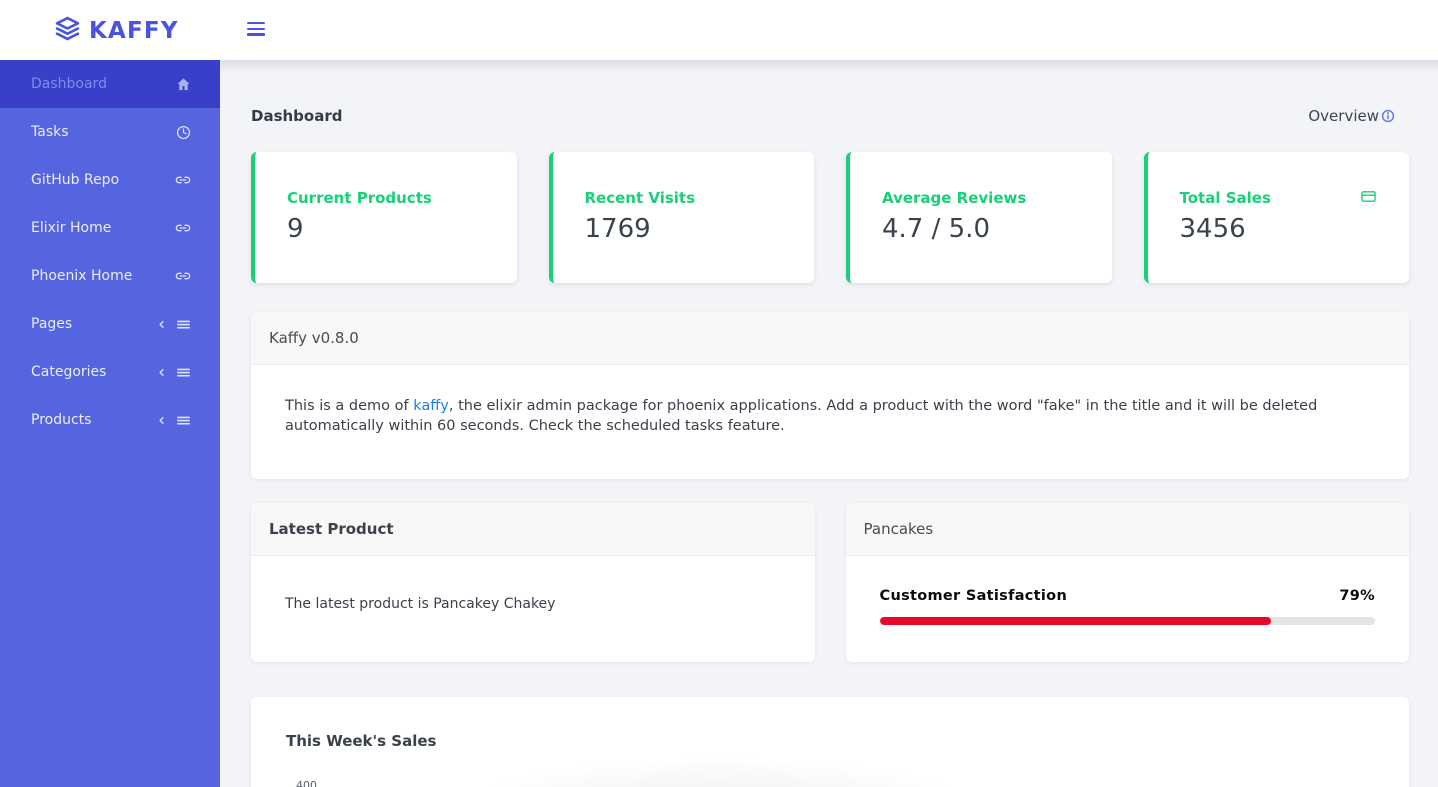  I want to click on brand-logo: KAFFY, so click(117, 30).